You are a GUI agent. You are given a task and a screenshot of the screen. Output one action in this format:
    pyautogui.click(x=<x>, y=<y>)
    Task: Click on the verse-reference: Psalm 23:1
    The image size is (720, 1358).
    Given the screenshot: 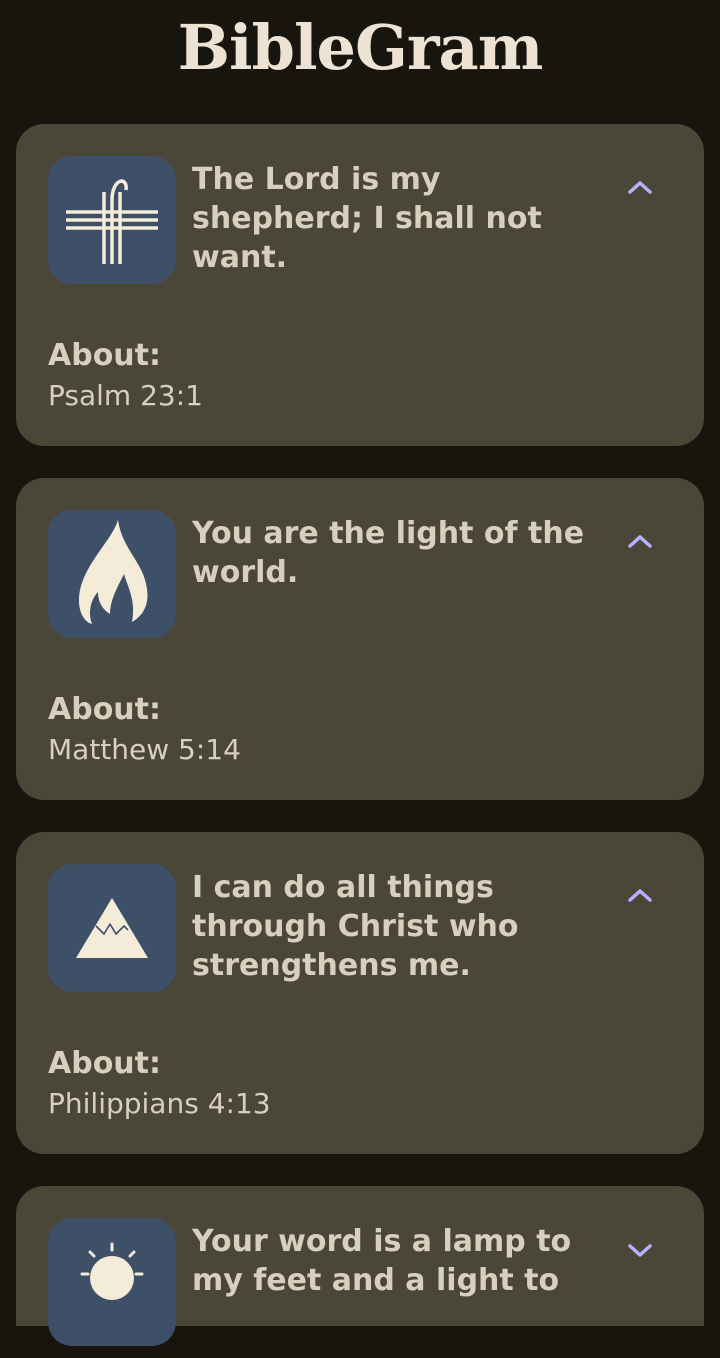 What is the action you would take?
    pyautogui.click(x=125, y=395)
    